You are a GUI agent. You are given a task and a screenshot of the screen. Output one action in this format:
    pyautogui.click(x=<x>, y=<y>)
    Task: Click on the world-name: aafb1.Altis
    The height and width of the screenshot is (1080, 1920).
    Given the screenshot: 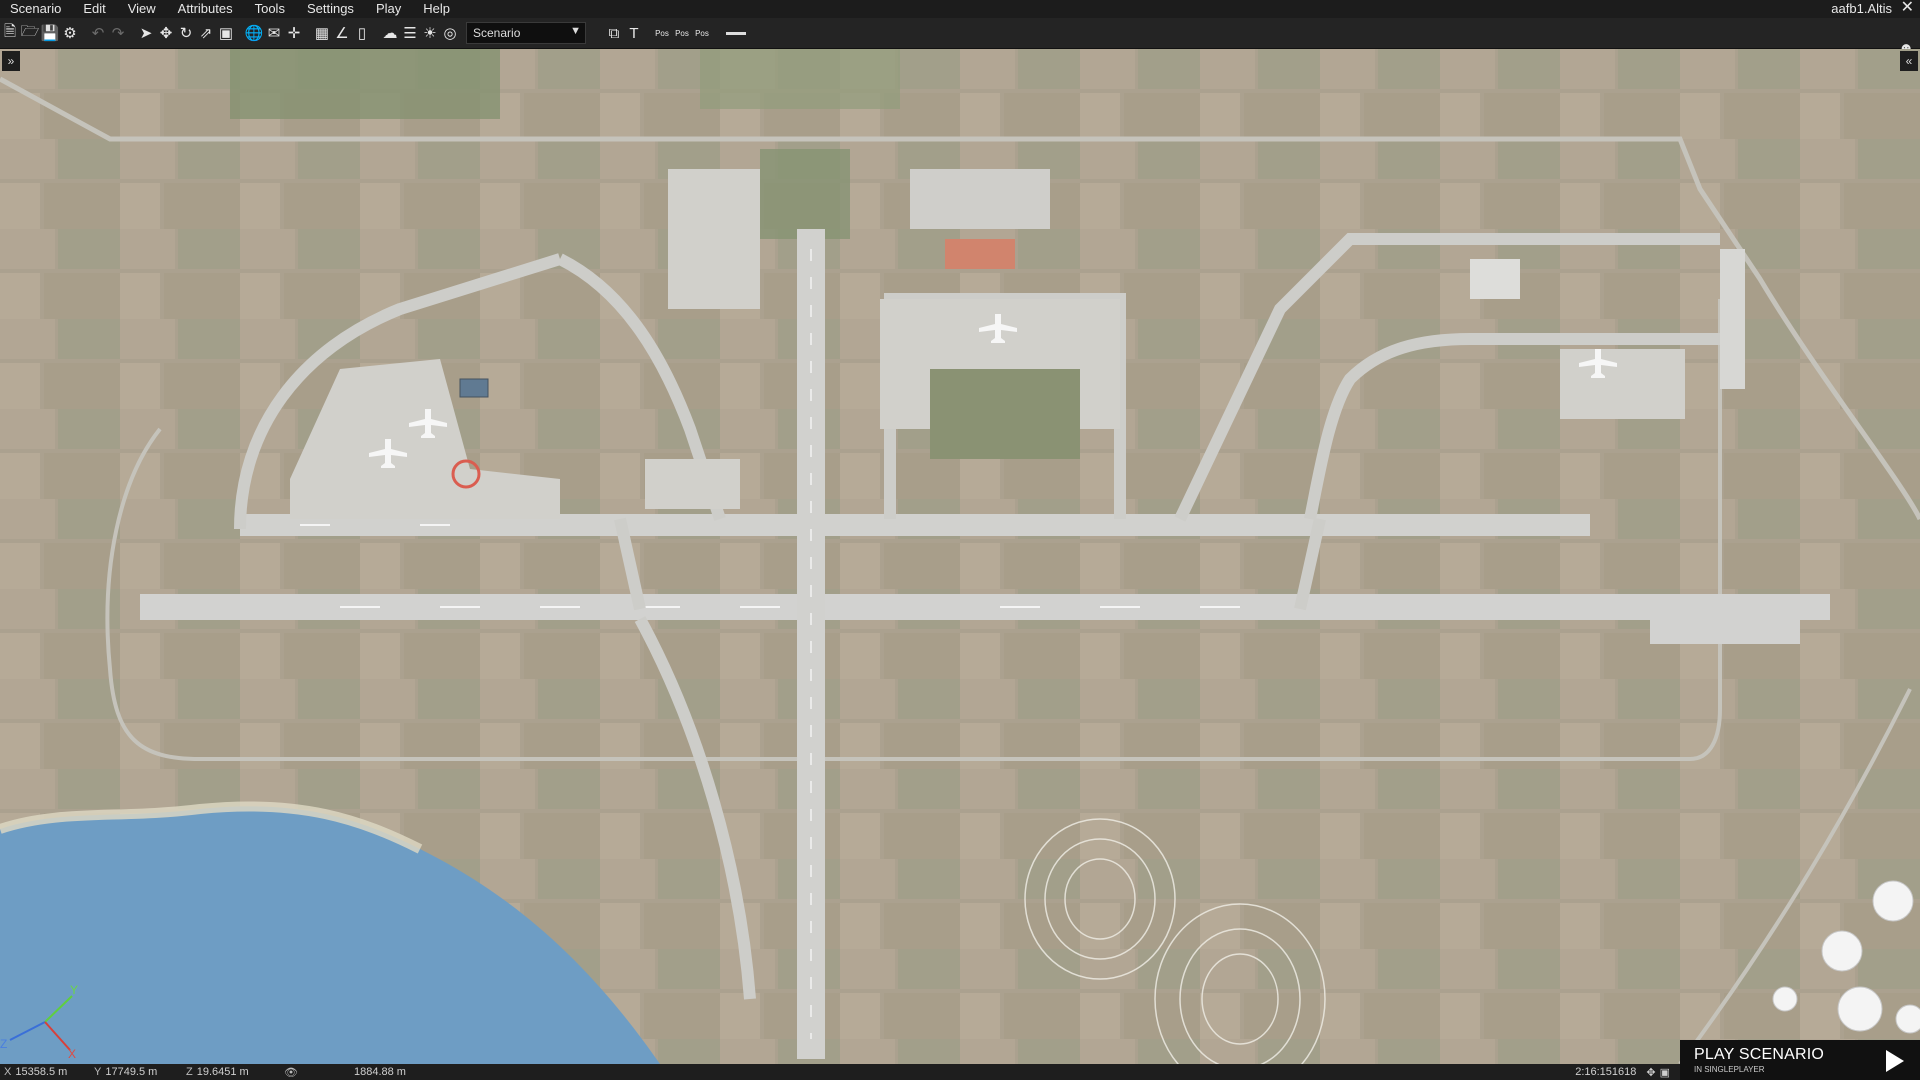 What is the action you would take?
    pyautogui.click(x=1861, y=8)
    